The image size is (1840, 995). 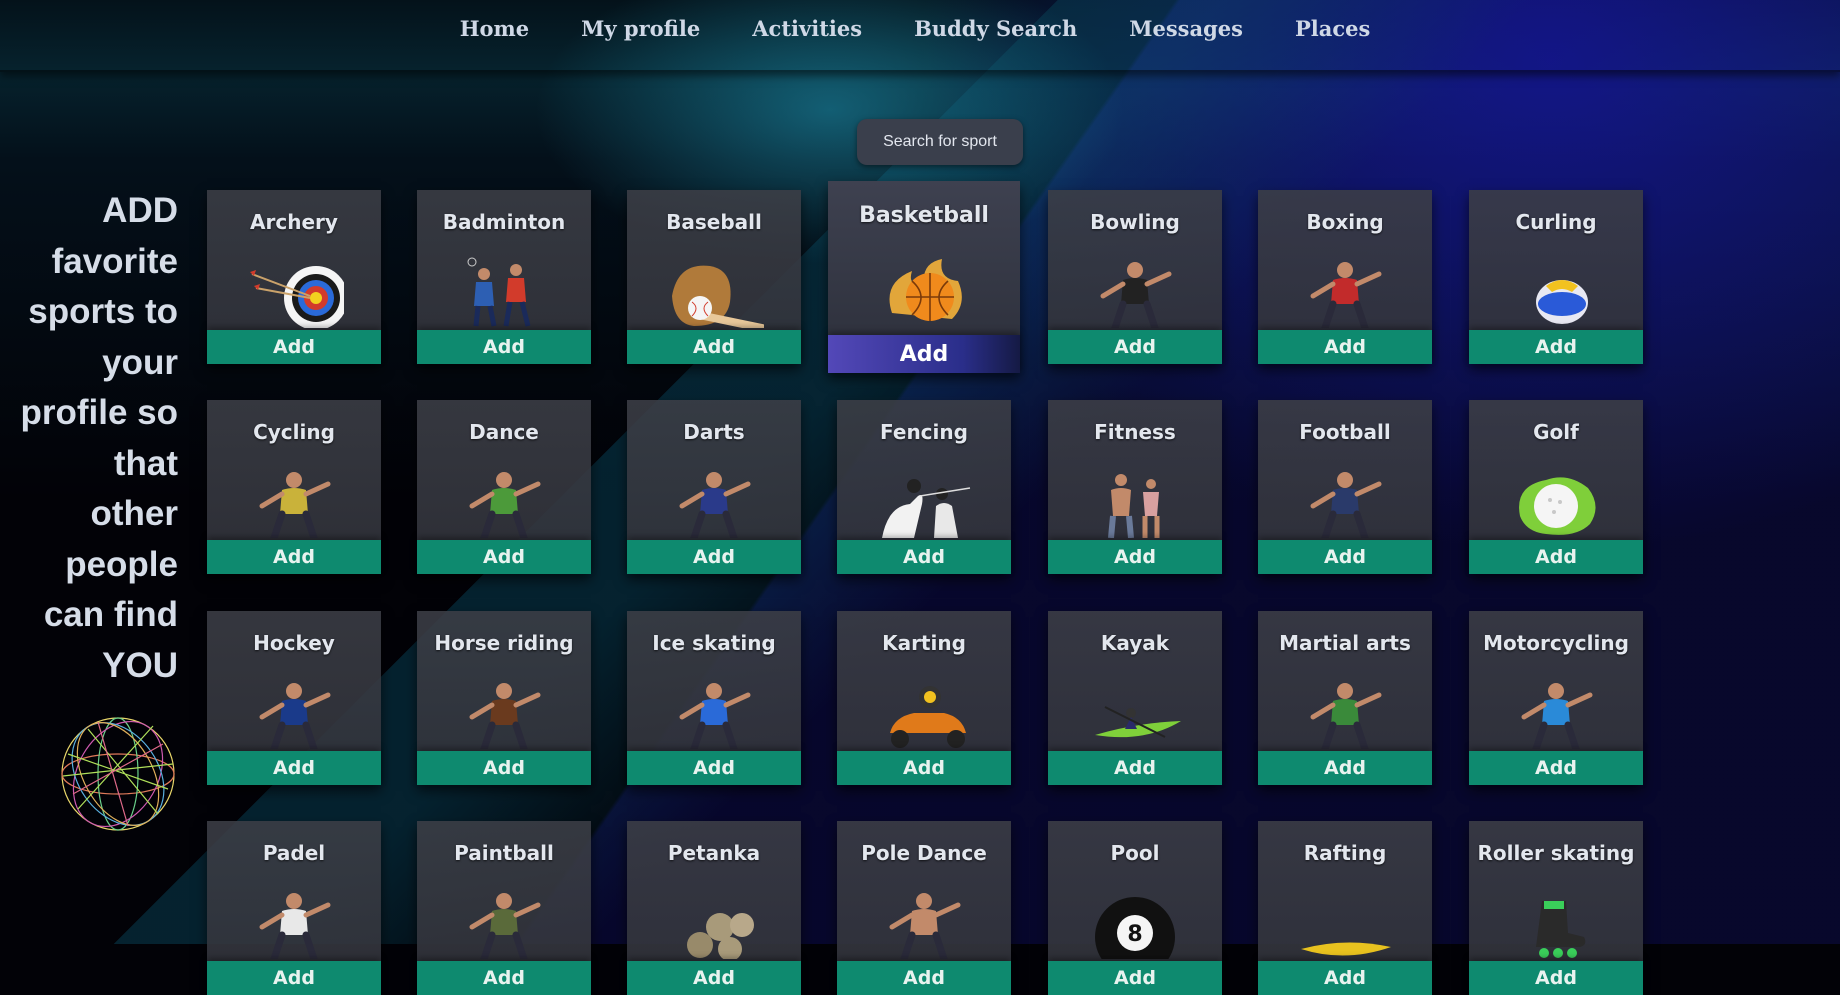 I want to click on sport-card-horse-riding: Horse riding Add, so click(x=504, y=698).